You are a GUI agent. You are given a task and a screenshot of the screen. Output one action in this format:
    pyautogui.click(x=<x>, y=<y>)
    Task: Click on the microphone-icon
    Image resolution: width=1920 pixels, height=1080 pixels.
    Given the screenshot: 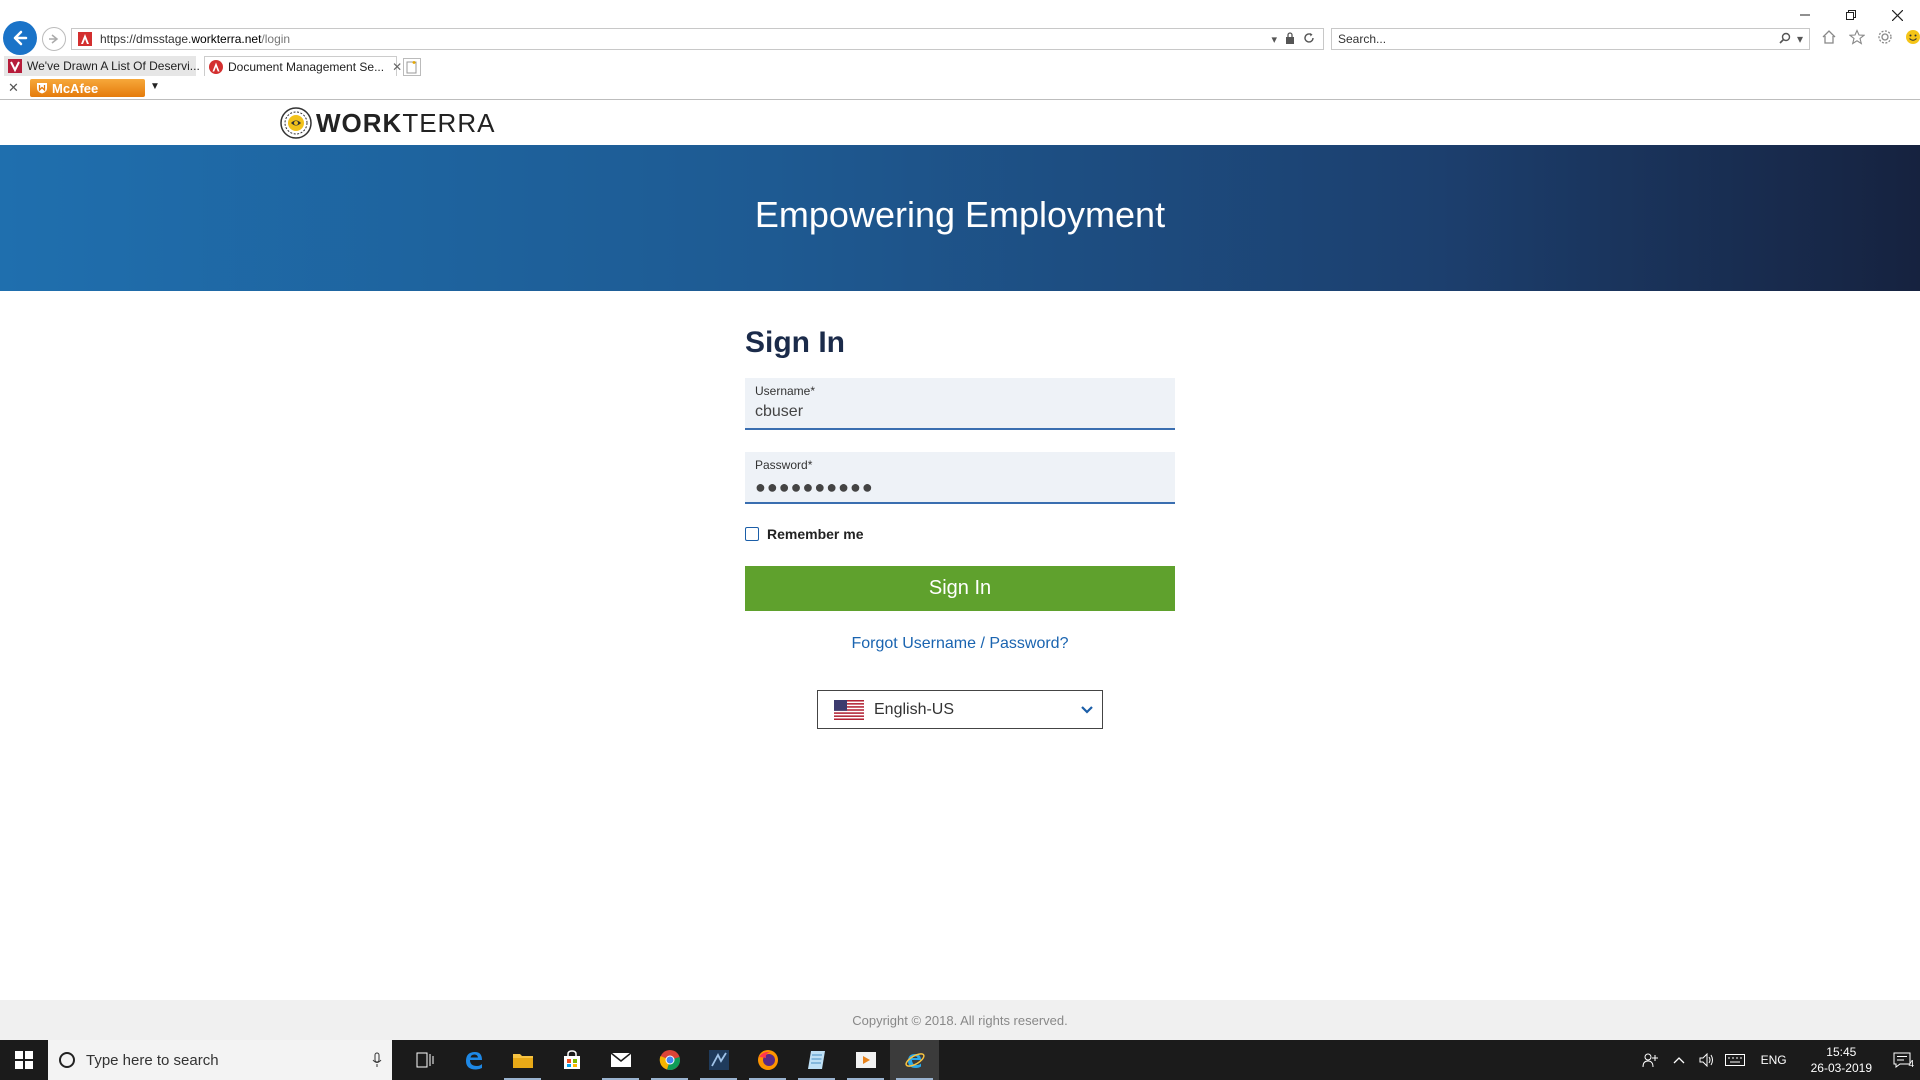 What is the action you would take?
    pyautogui.click(x=377, y=1060)
    